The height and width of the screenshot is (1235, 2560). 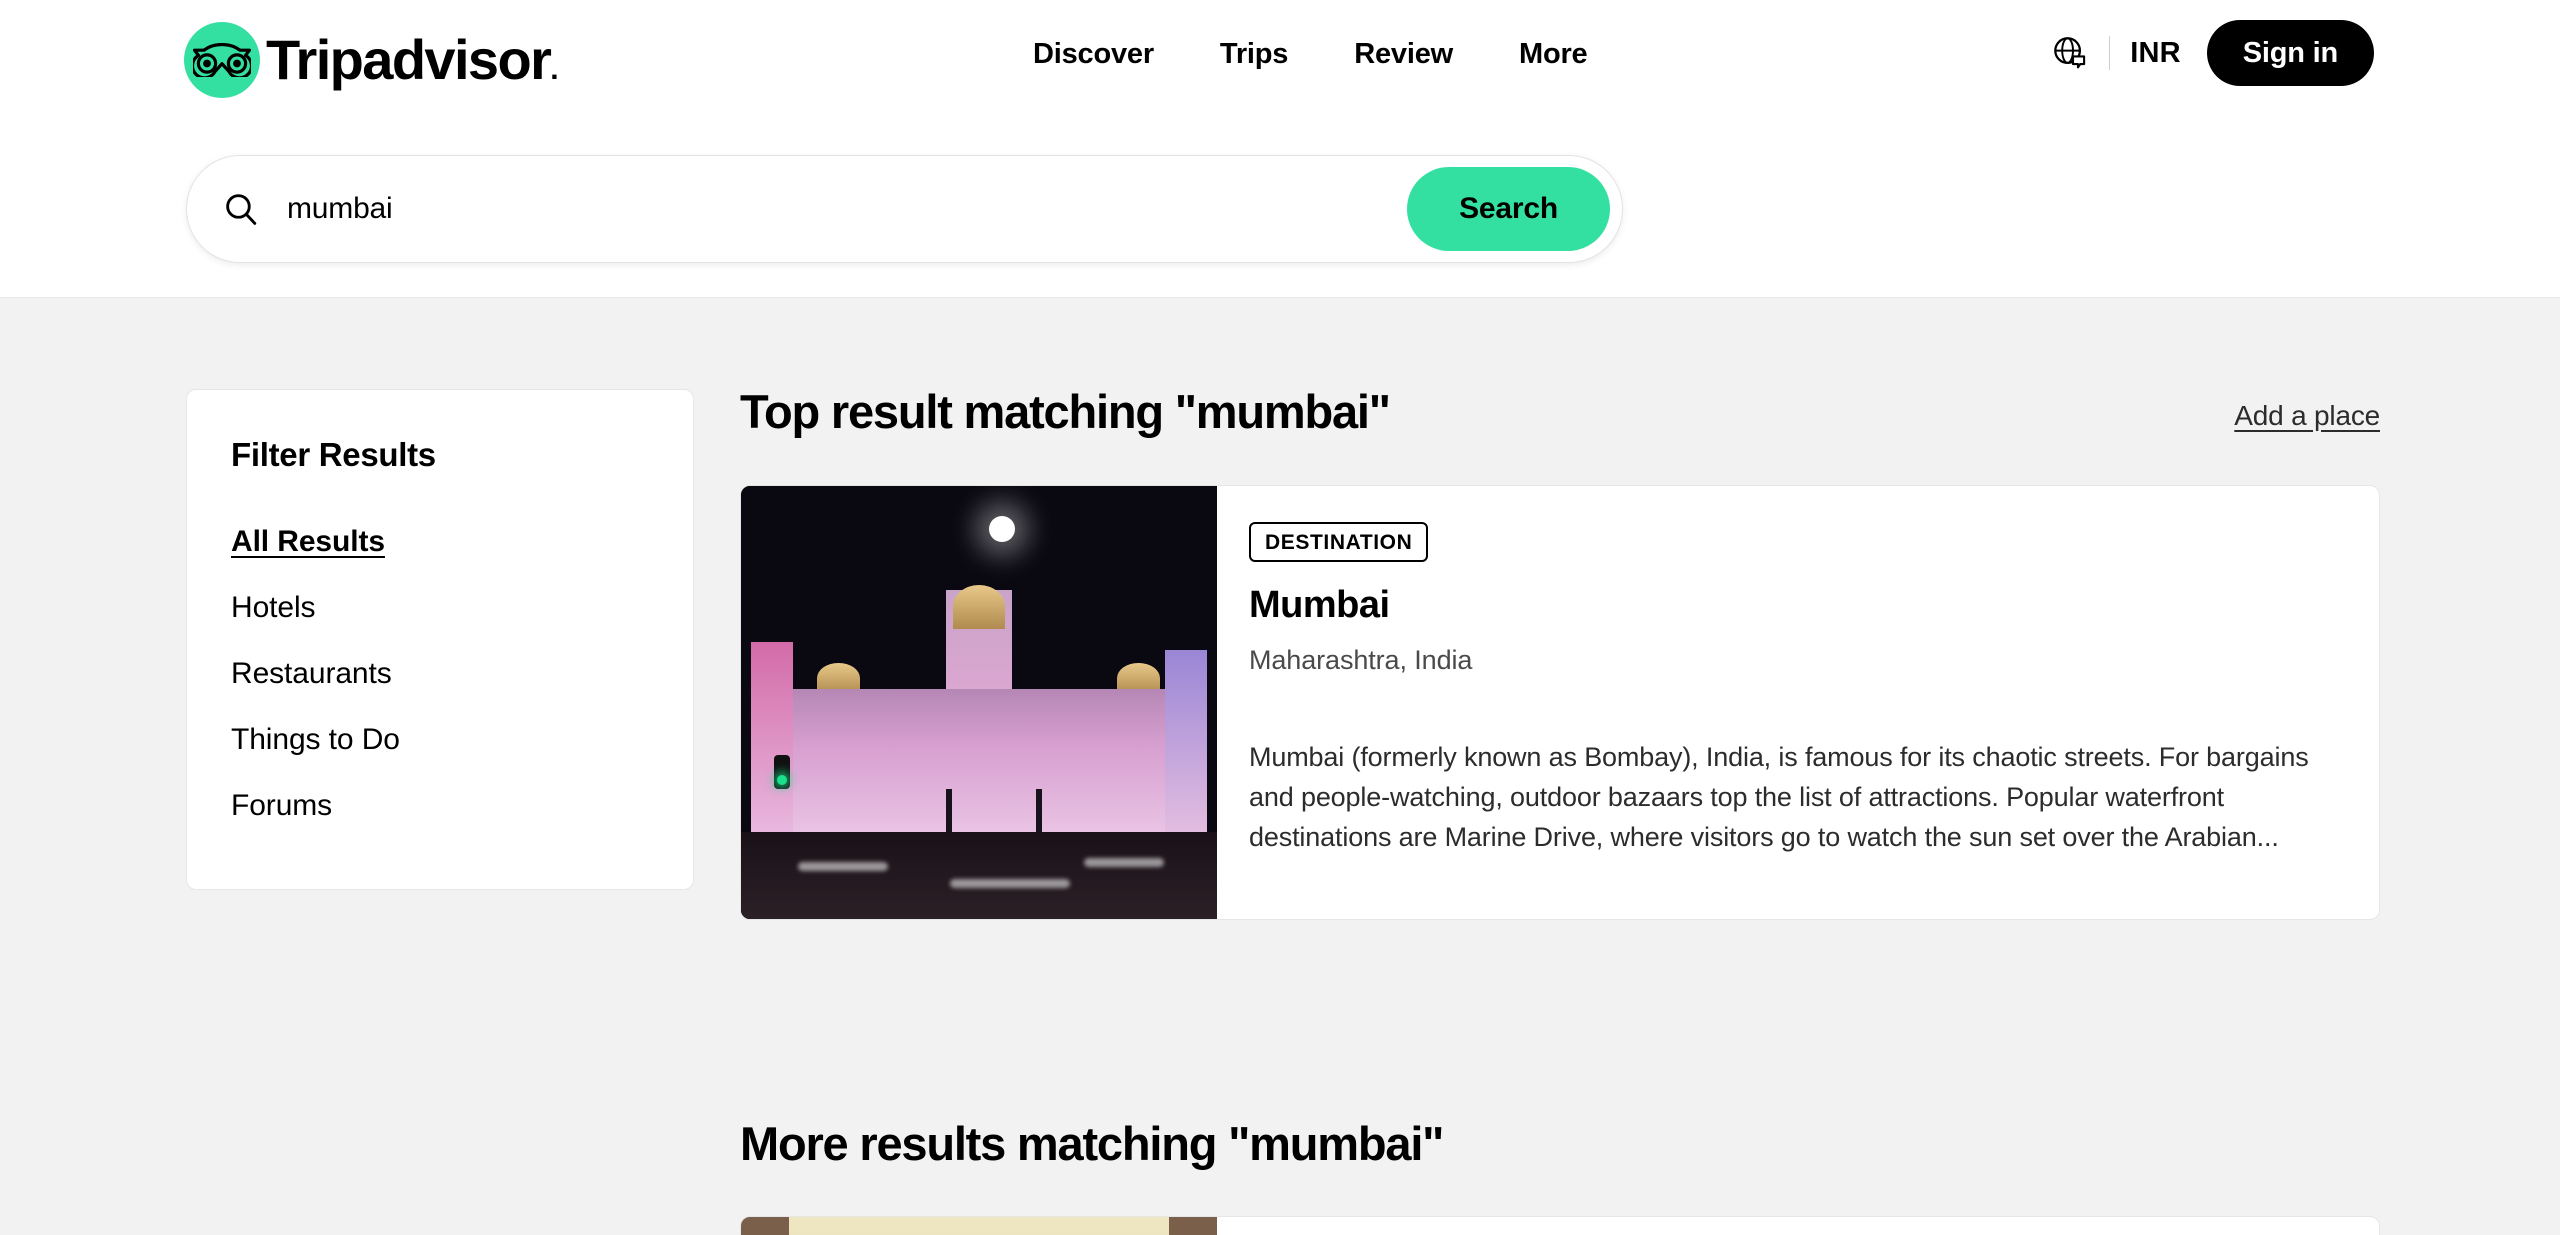 I want to click on nav-item-discover: Discover, so click(x=1093, y=54).